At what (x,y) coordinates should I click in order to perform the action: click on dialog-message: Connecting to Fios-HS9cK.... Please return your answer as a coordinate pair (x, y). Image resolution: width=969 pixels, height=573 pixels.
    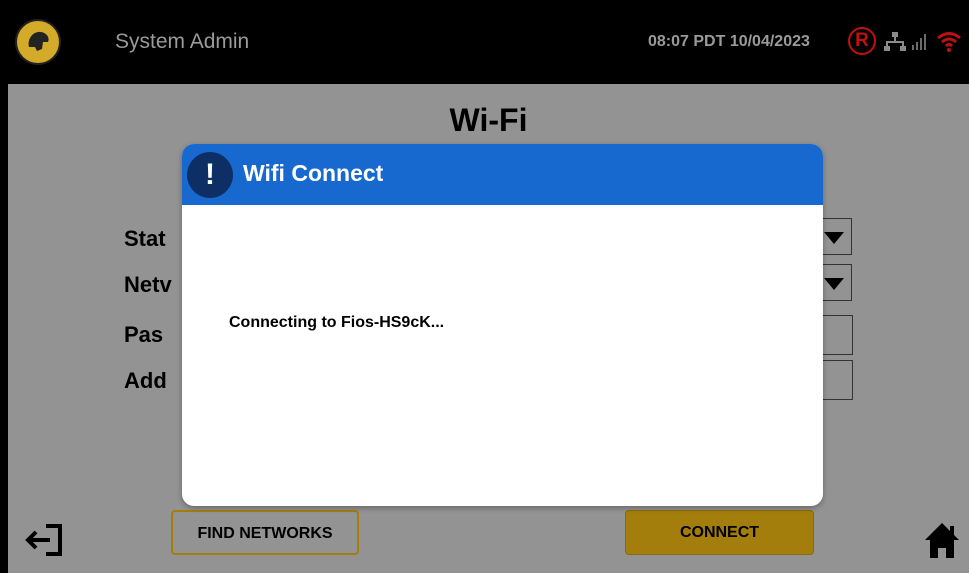
    Looking at the image, I should click on (337, 322).